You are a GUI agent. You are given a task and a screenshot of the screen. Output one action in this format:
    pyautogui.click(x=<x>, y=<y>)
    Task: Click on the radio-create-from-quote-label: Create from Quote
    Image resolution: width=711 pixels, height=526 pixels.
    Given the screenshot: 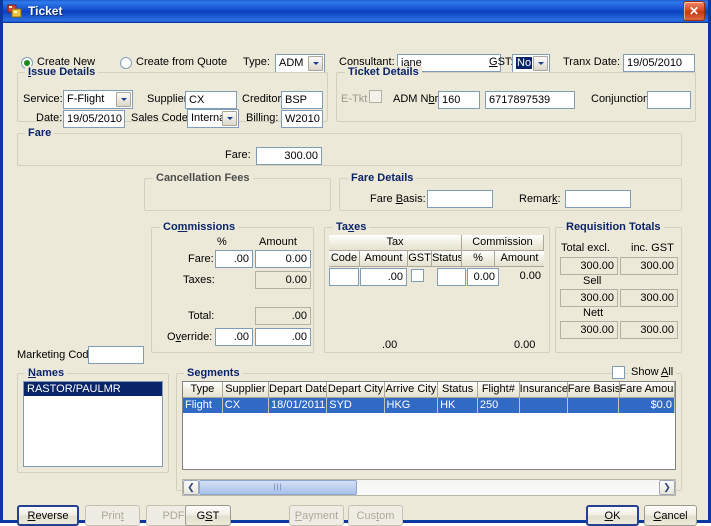 What is the action you would take?
    pyautogui.click(x=182, y=62)
    